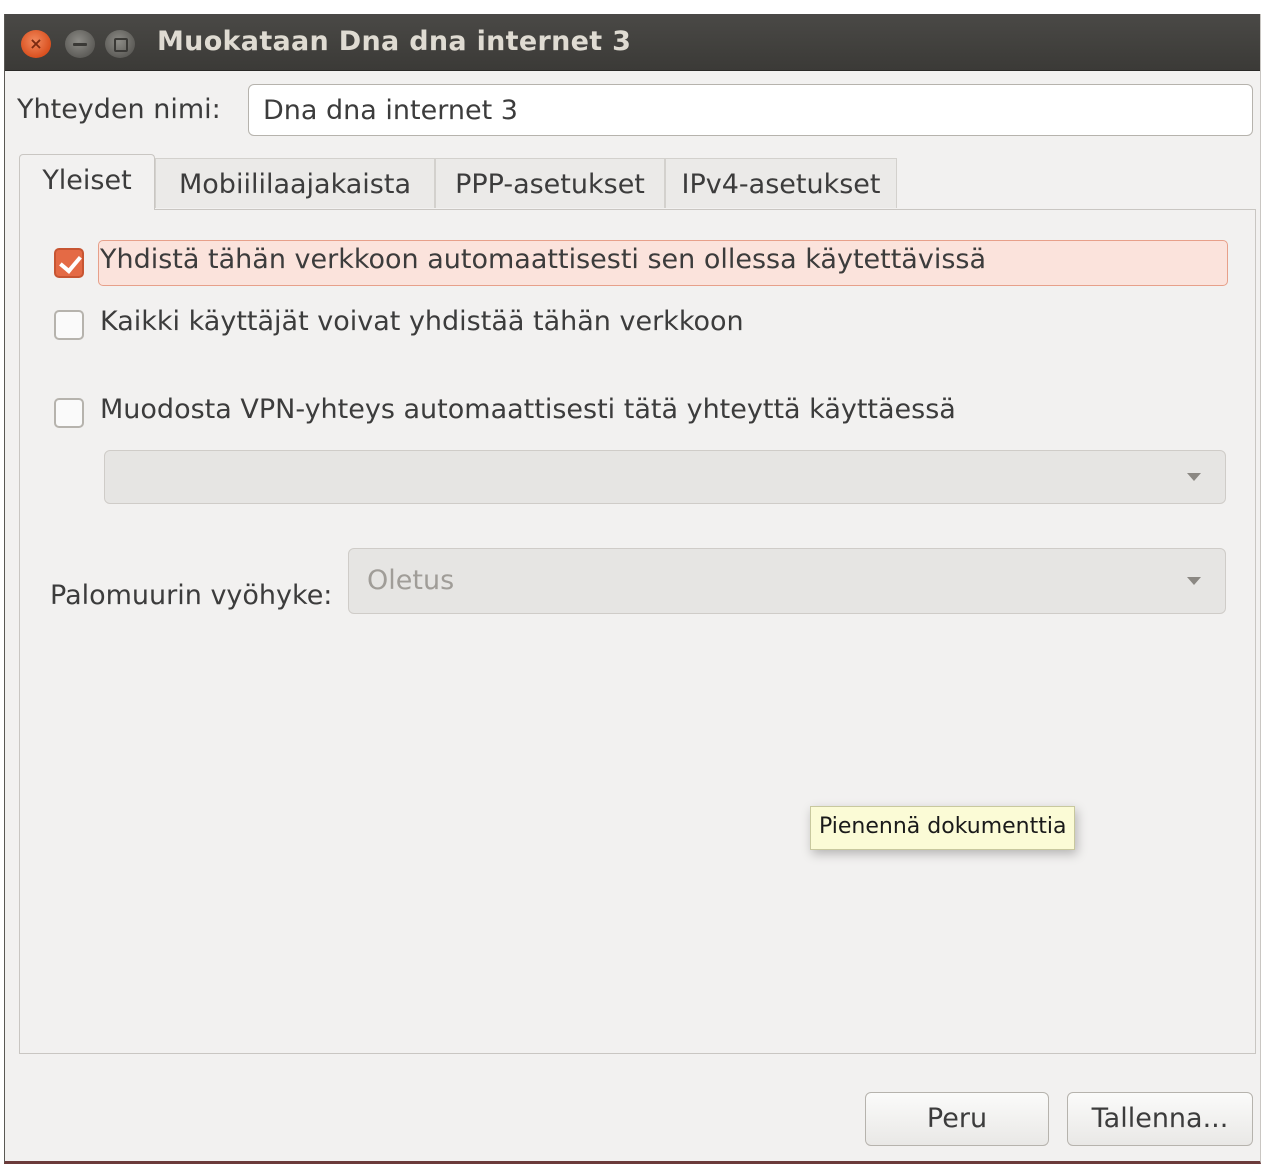  What do you see at coordinates (665, 477) in the screenshot?
I see `vpn-select` at bounding box center [665, 477].